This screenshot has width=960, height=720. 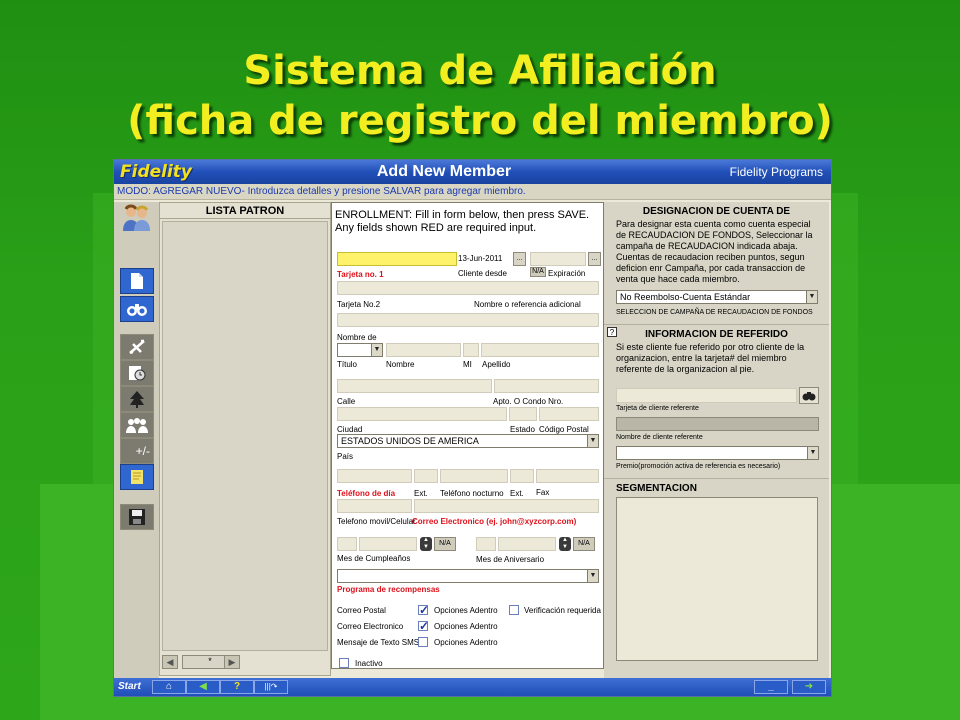 I want to click on group-icon, so click(x=137, y=425).